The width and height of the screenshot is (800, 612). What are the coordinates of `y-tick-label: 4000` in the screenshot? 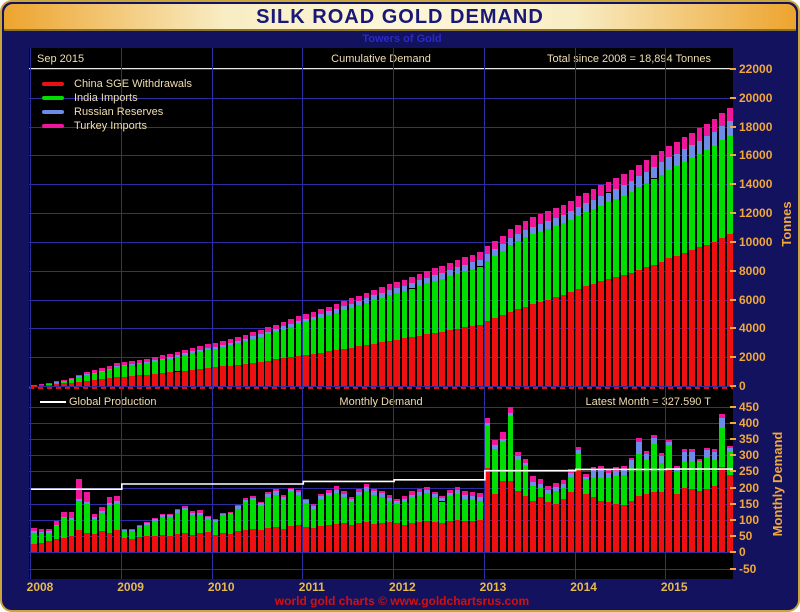 It's located at (752, 328).